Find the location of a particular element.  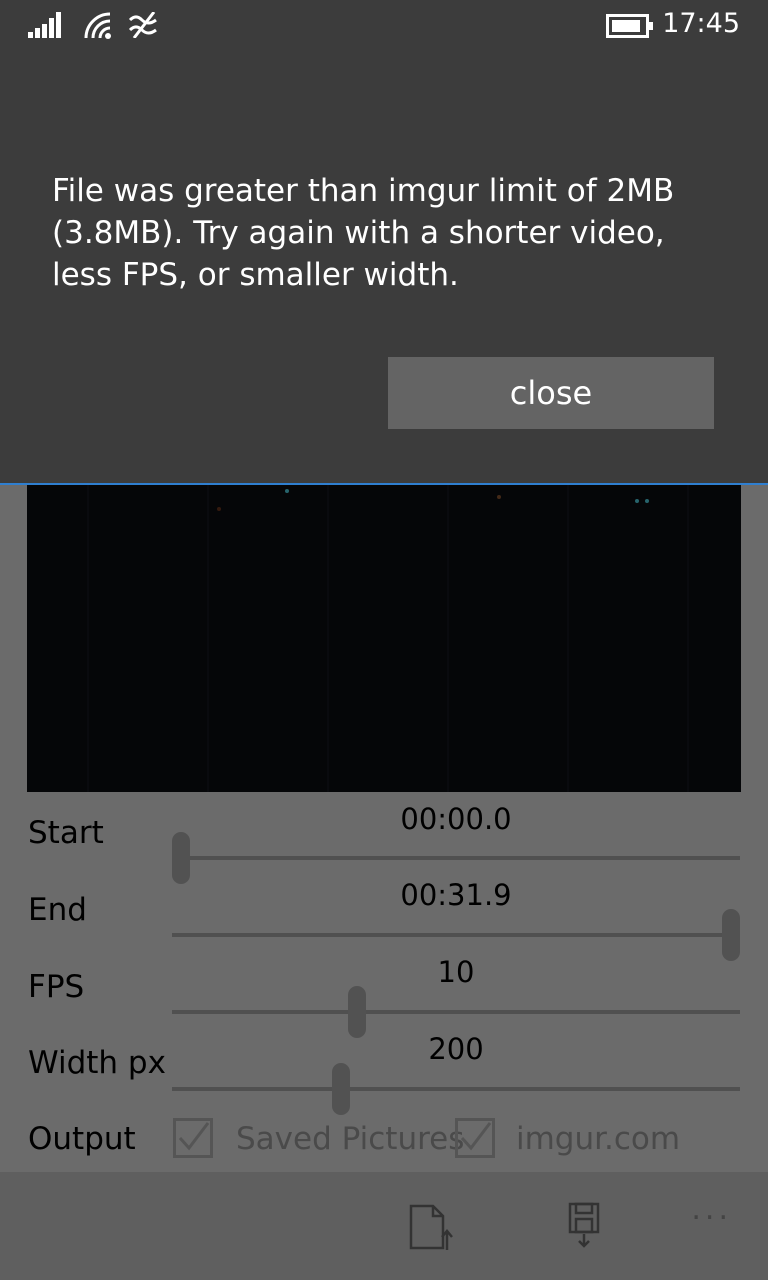

clock: 17:45 is located at coordinates (701, 23).